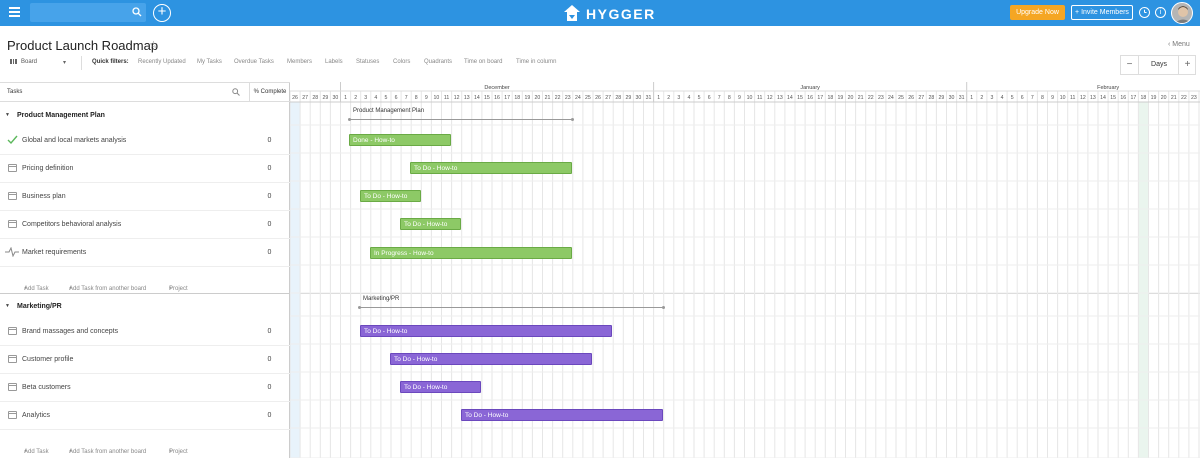 The width and height of the screenshot is (1200, 458). I want to click on group-summary-bar: Product Management Plan, so click(461, 114).